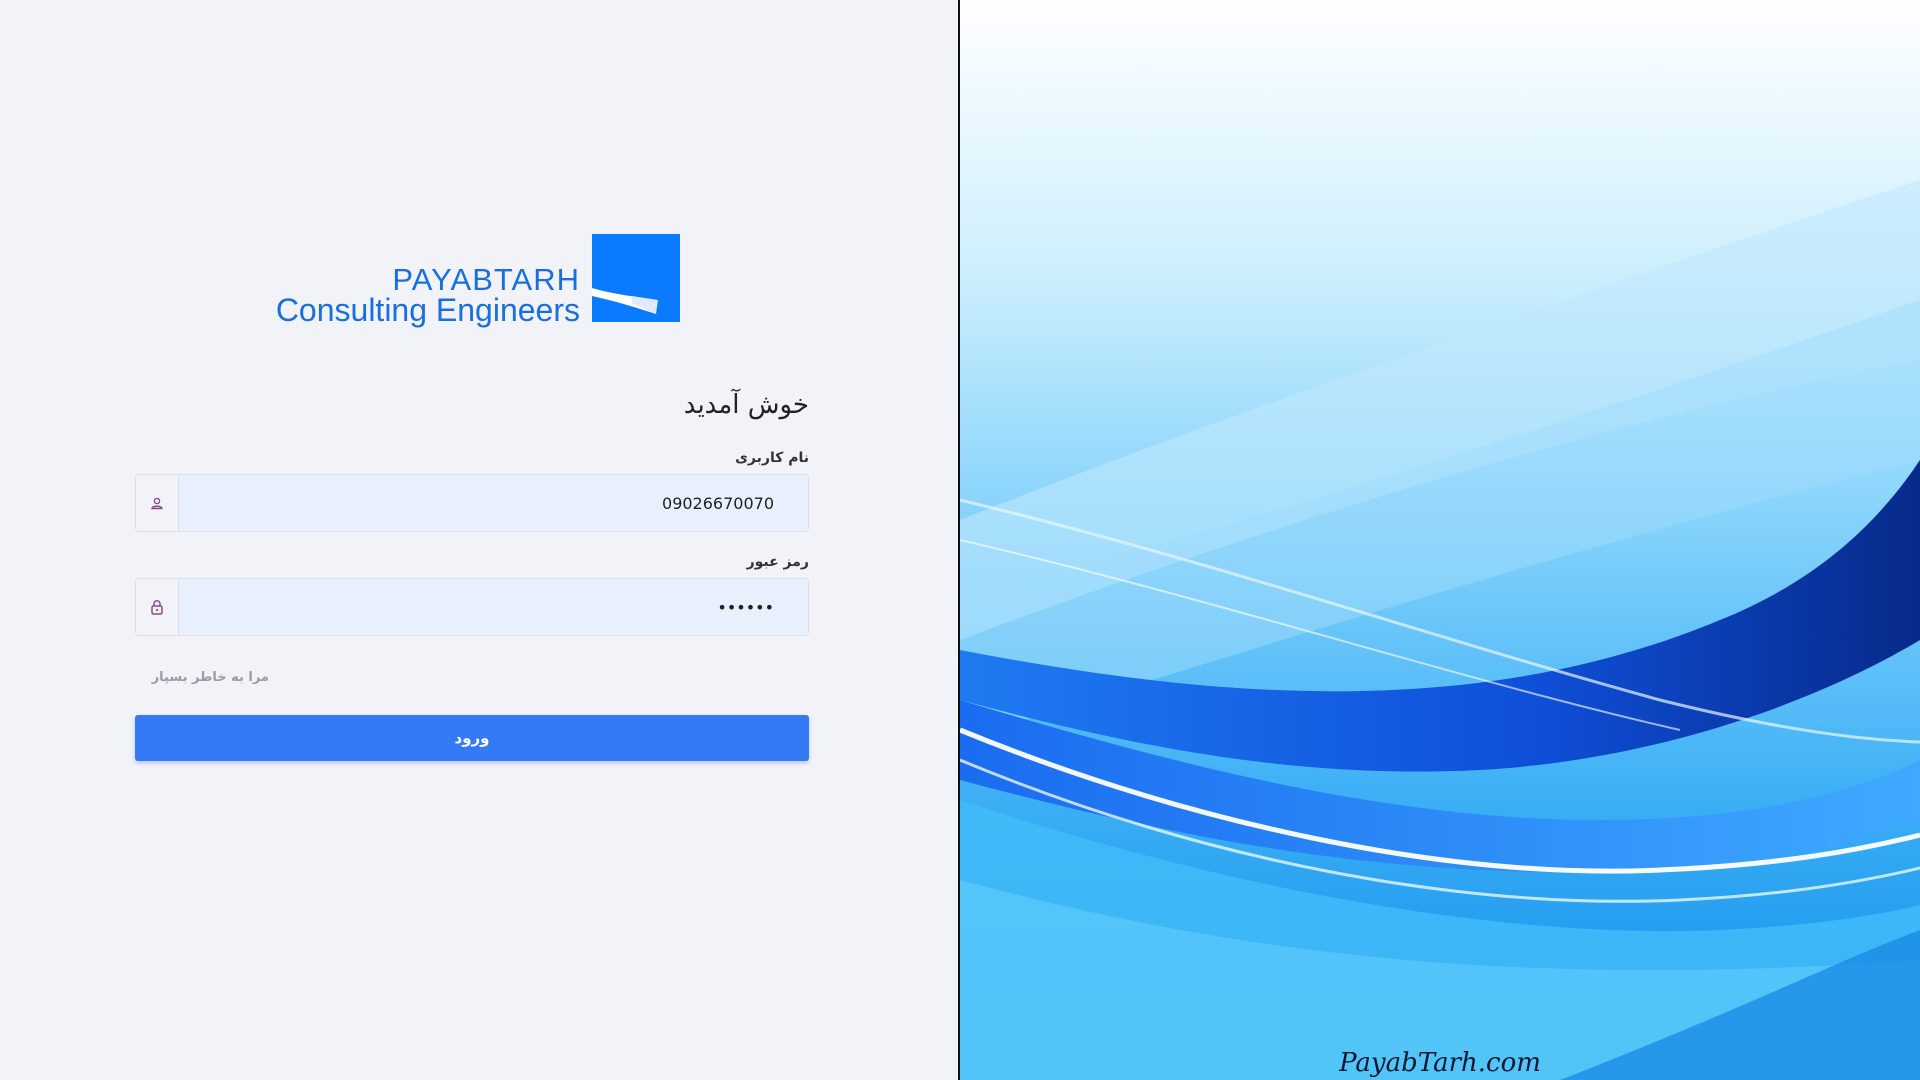  Describe the element at coordinates (1440, 1063) in the screenshot. I see `site-url: PayabTarh.com` at that location.